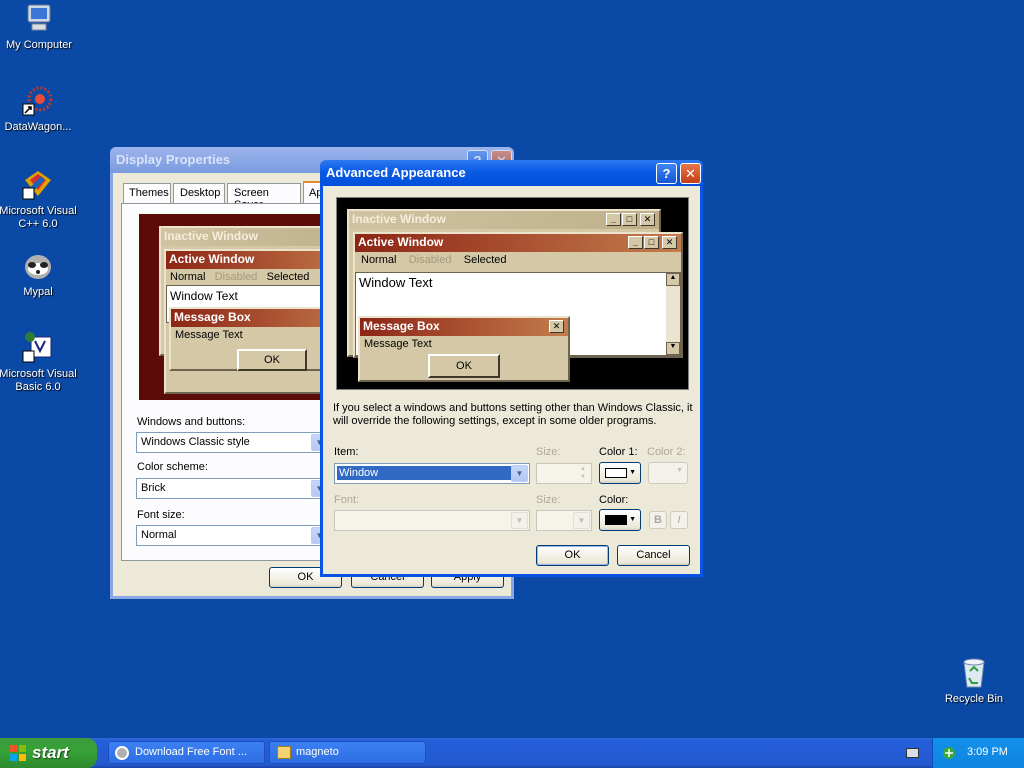 Image resolution: width=1024 pixels, height=768 pixels. Describe the element at coordinates (159, 535) in the screenshot. I see `font-size-value: Normal` at that location.